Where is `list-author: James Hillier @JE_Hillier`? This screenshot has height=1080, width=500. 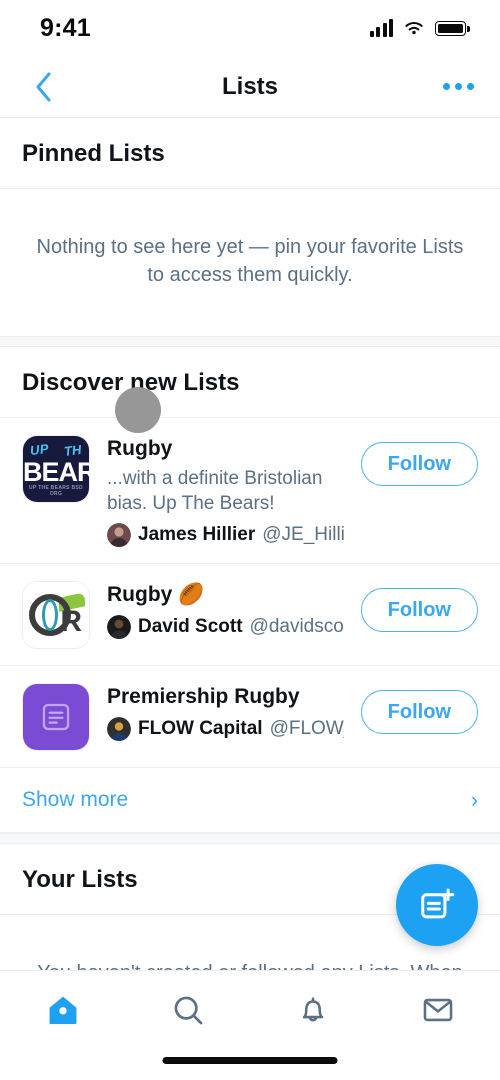
list-author: James Hillier @JE_Hillier is located at coordinates (225, 535).